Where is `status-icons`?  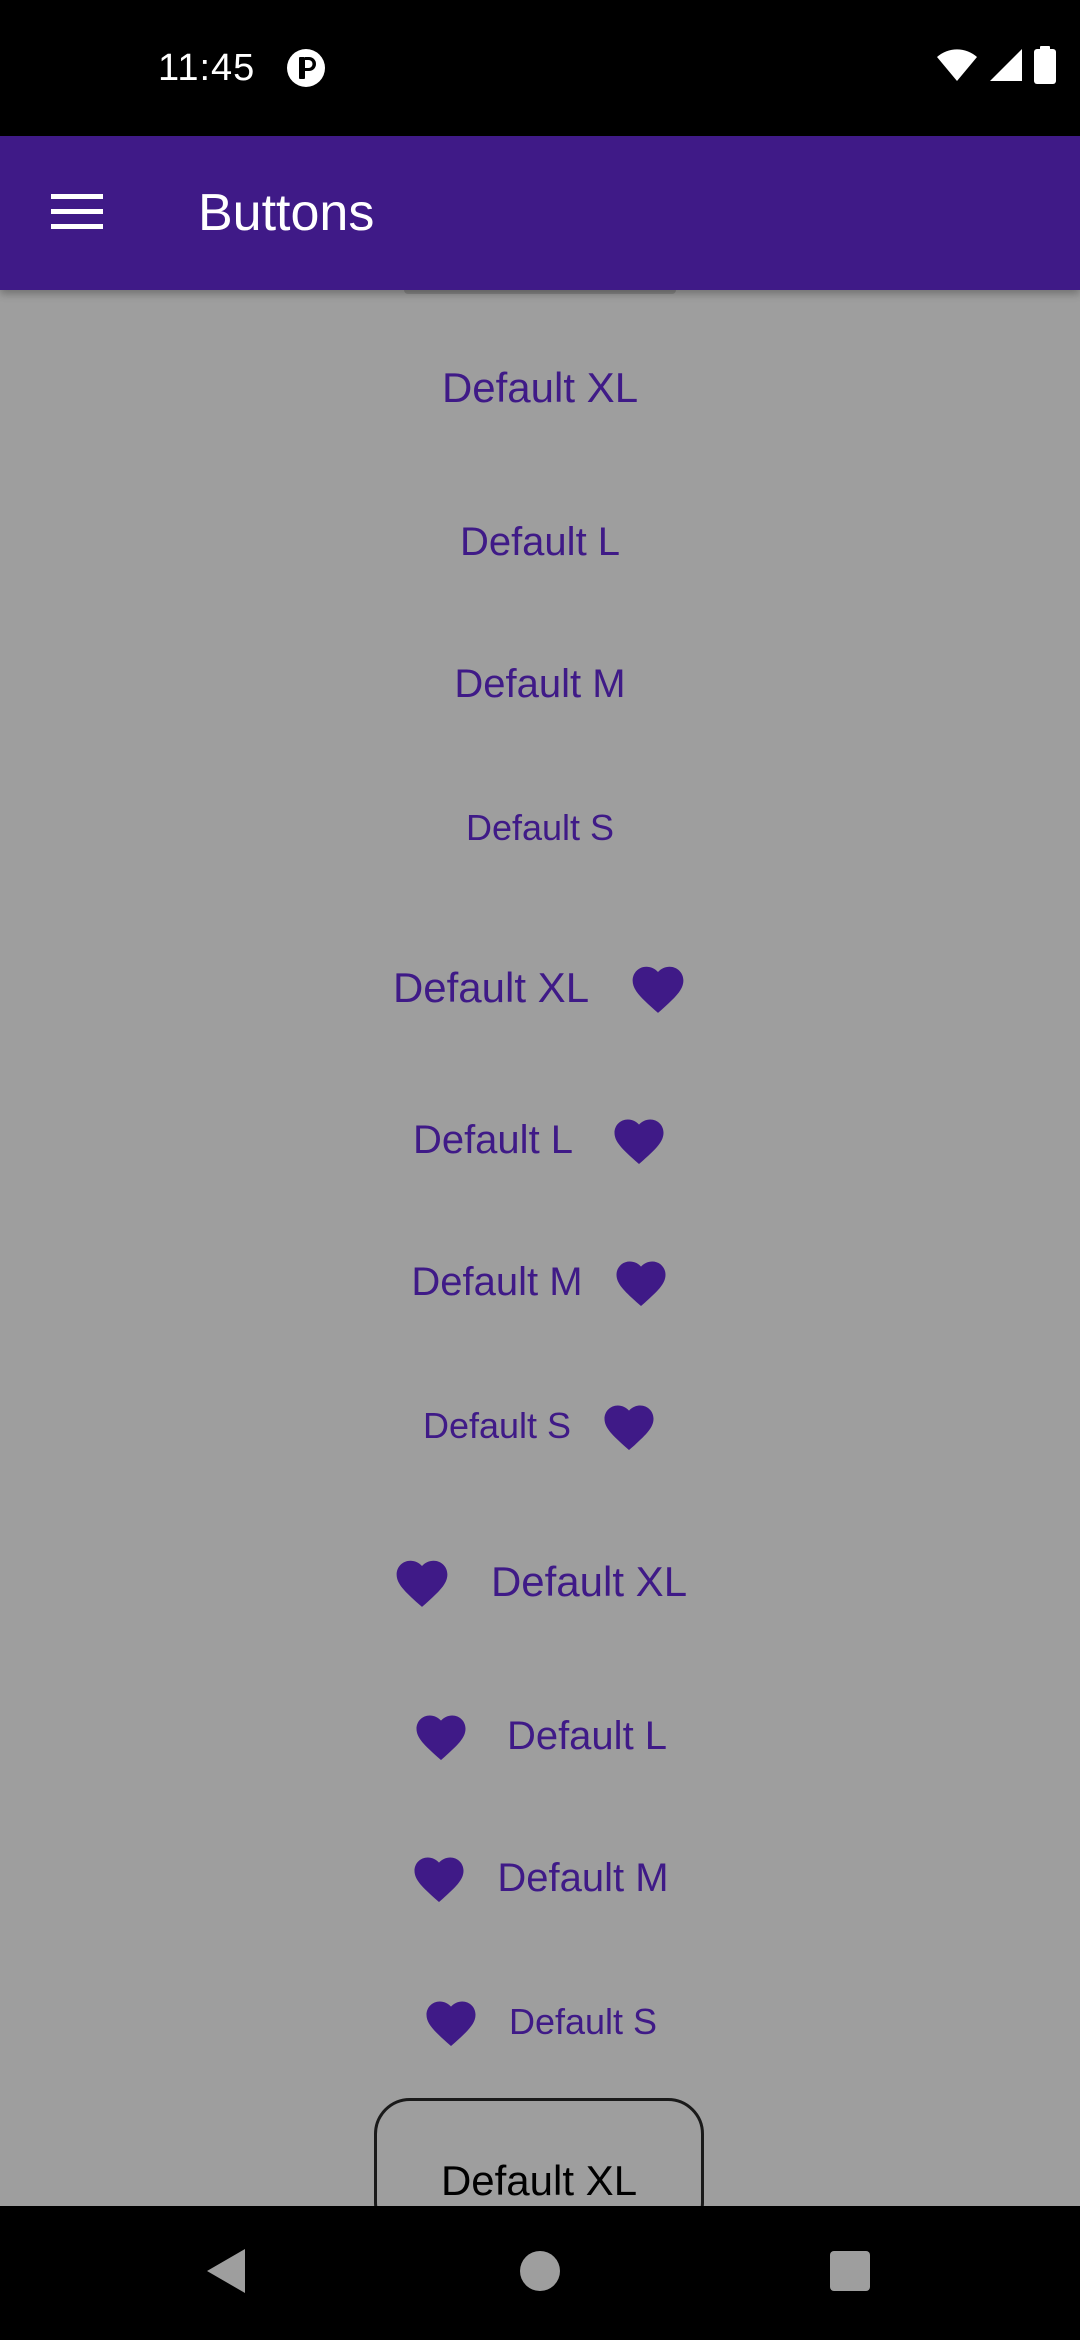
status-icons is located at coordinates (996, 67).